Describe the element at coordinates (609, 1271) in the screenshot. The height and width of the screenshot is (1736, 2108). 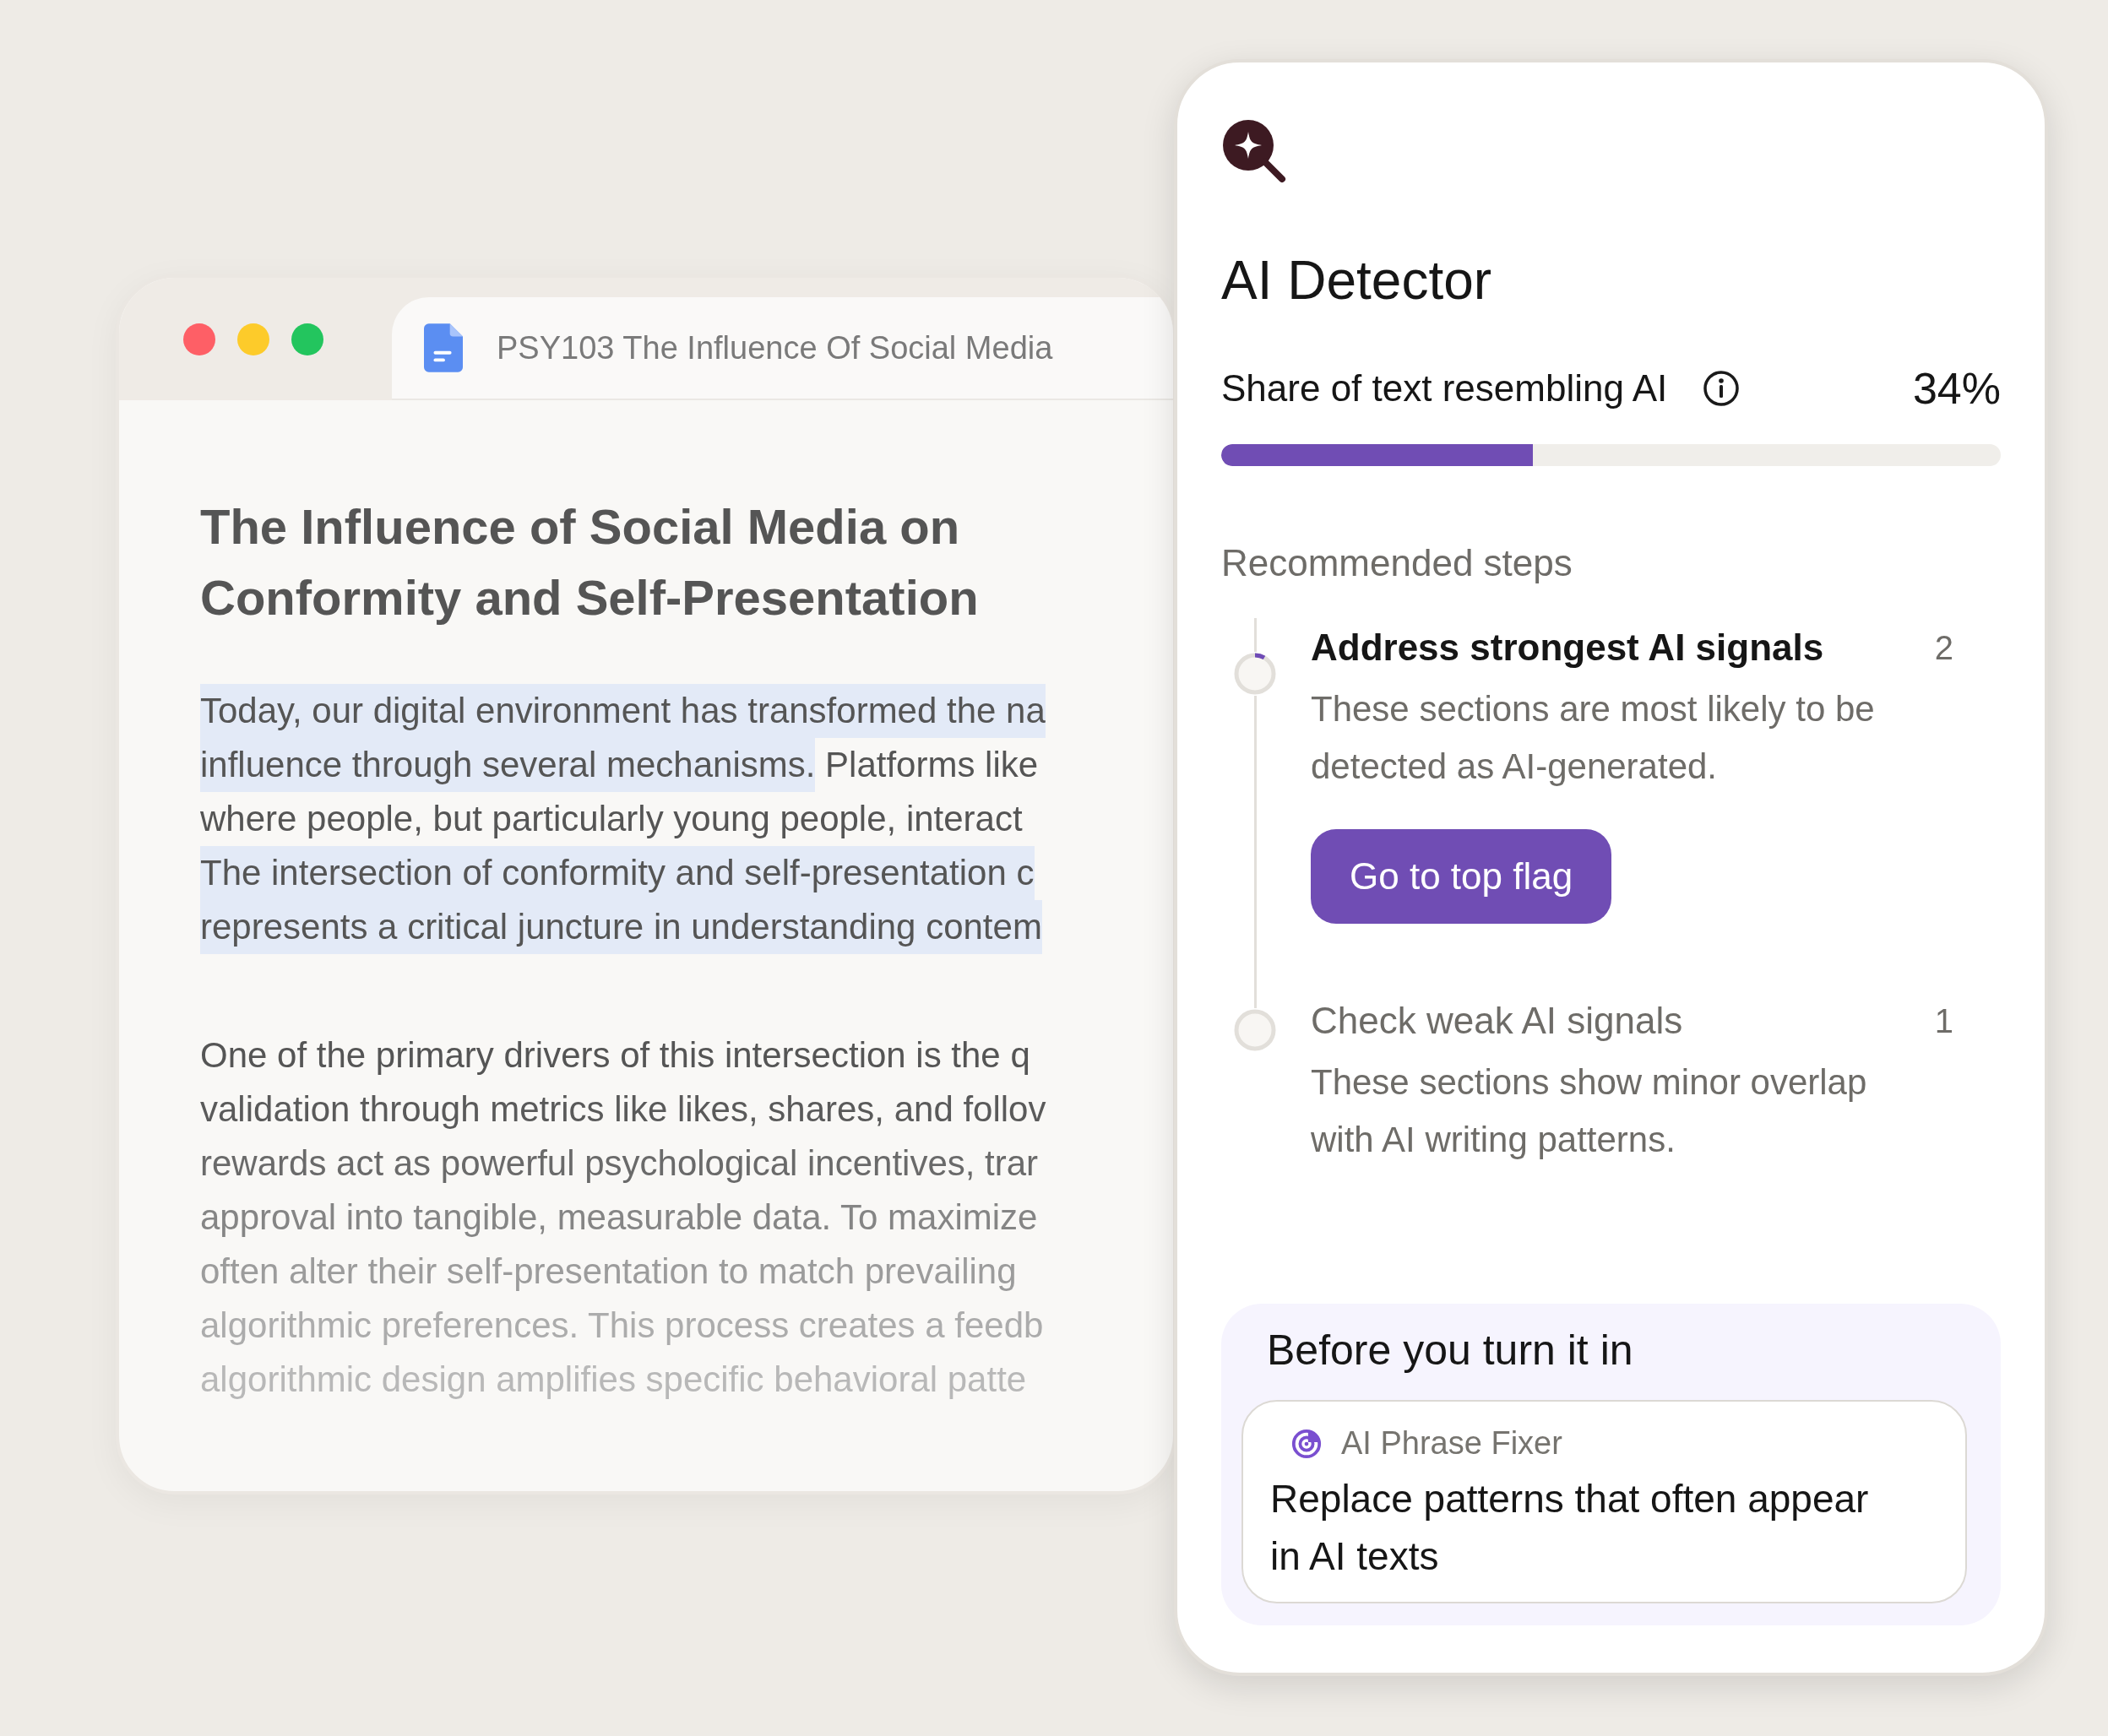
I see `paragraph-line: often alter their self-presentation to match prevailing` at that location.